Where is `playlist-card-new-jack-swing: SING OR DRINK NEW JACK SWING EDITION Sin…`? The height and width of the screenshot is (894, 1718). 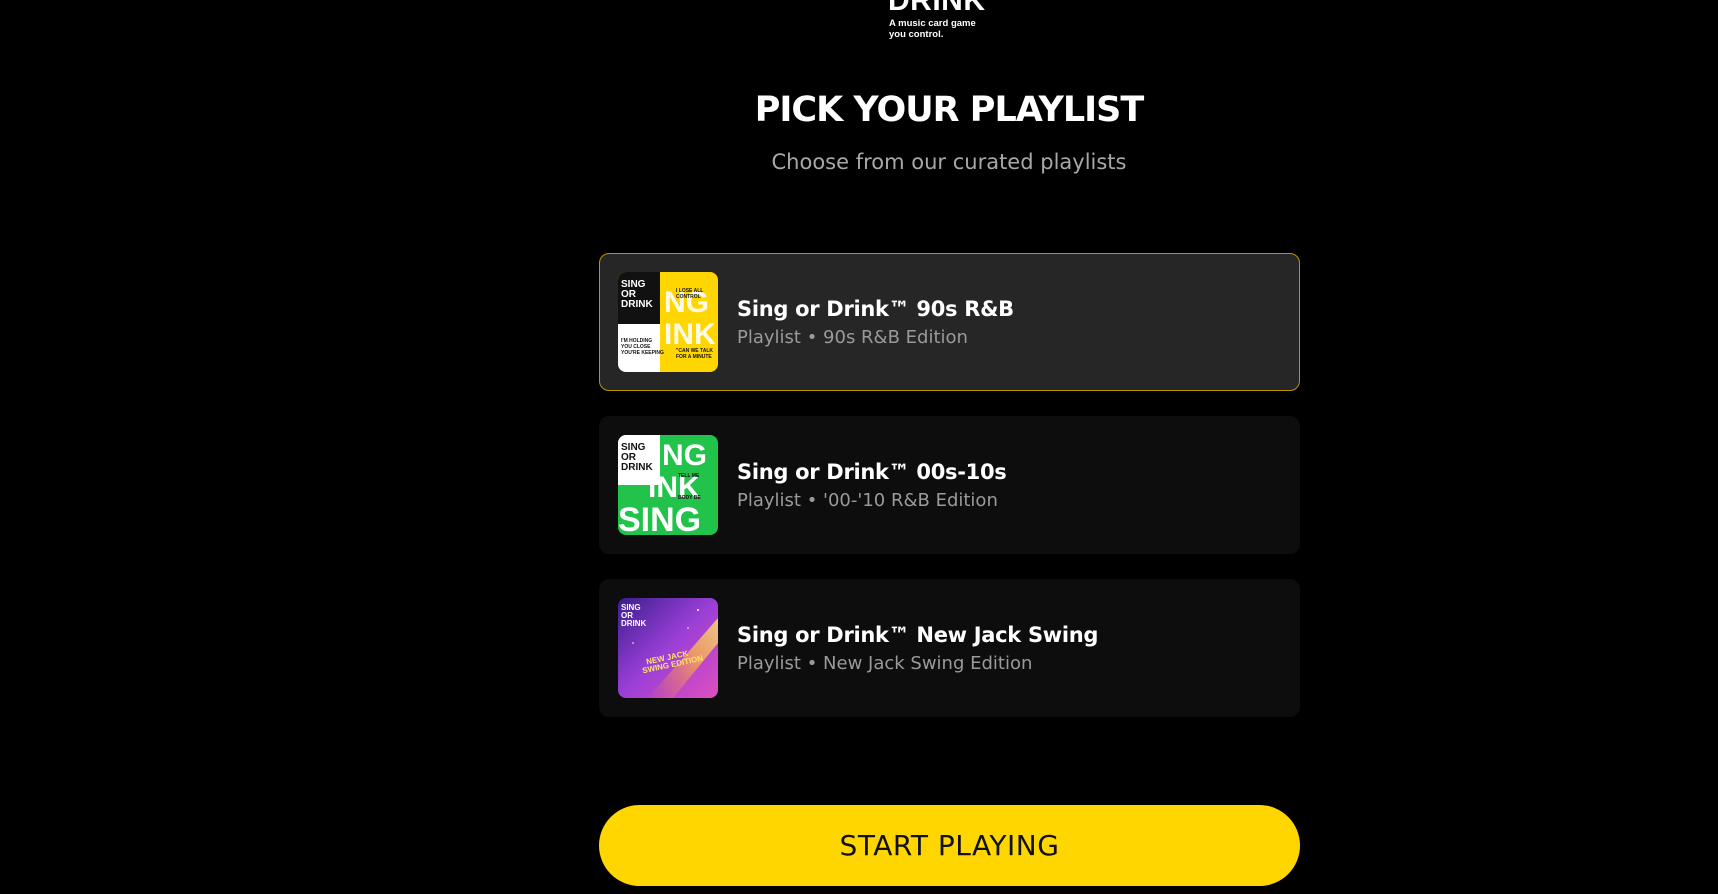
playlist-card-new-jack-swing: SING OR DRINK NEW JACK SWING EDITION Sin… is located at coordinates (949, 648).